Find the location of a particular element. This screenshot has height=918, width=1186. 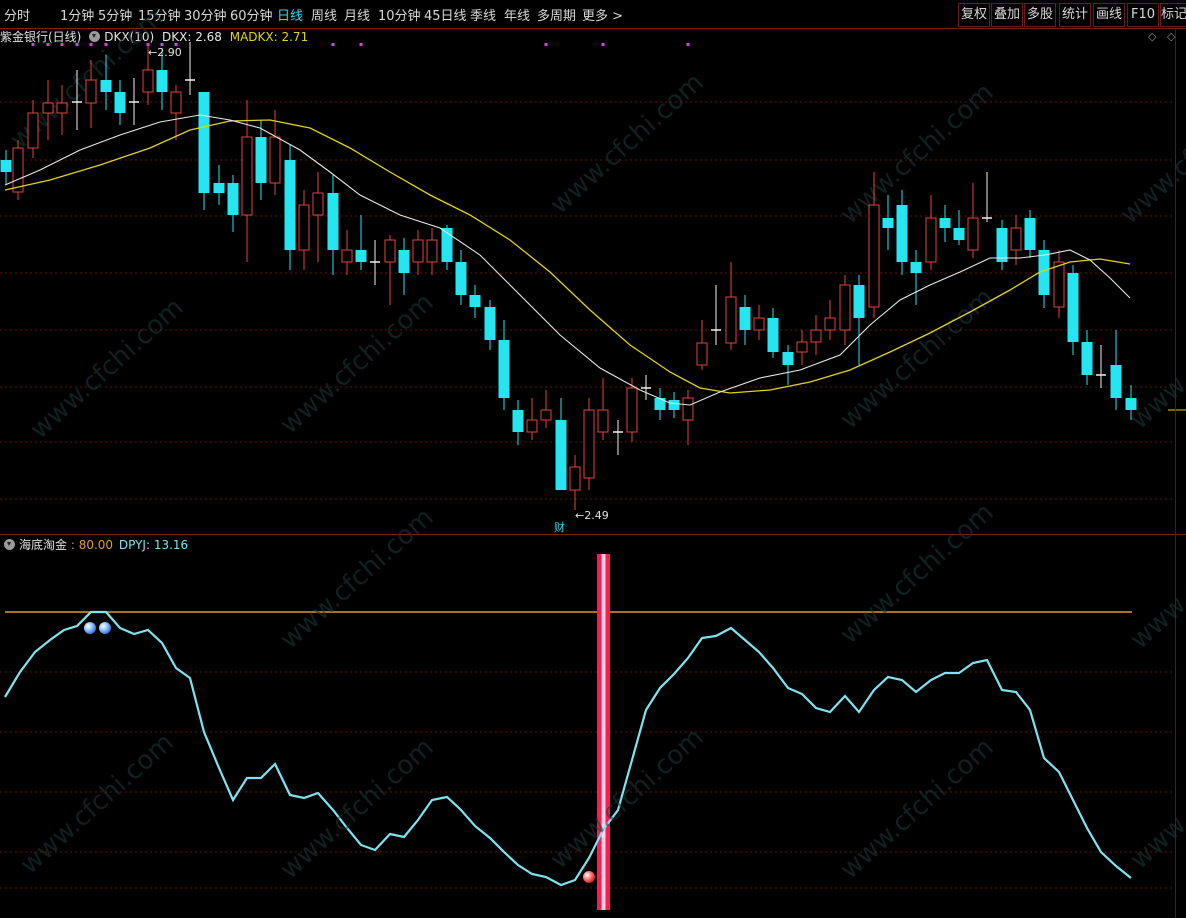

finance-event-badge: 财 is located at coordinates (559, 527).